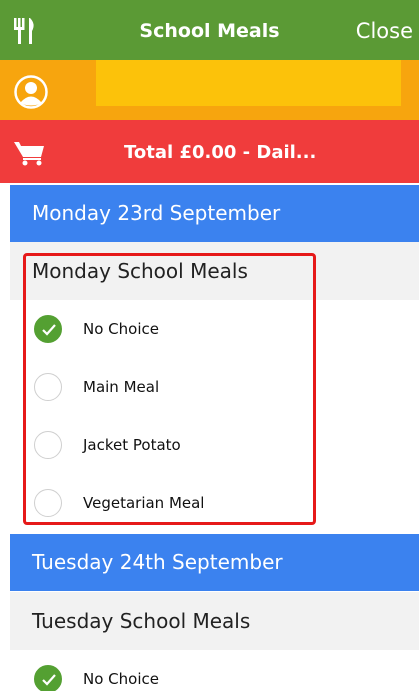  I want to click on user-icon, so click(31, 94).